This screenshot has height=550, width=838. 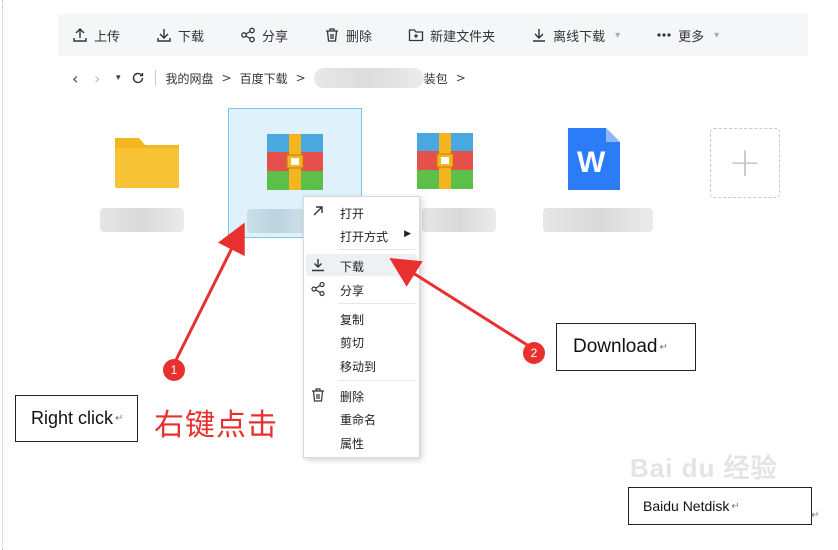 What do you see at coordinates (615, 346) in the screenshot?
I see `callout-download-text: Download` at bounding box center [615, 346].